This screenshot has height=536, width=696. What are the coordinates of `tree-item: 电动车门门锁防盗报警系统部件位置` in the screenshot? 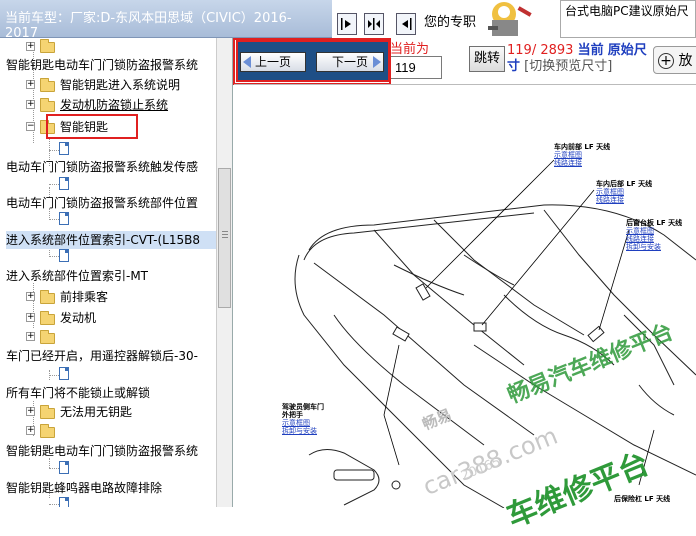 It's located at (102, 203).